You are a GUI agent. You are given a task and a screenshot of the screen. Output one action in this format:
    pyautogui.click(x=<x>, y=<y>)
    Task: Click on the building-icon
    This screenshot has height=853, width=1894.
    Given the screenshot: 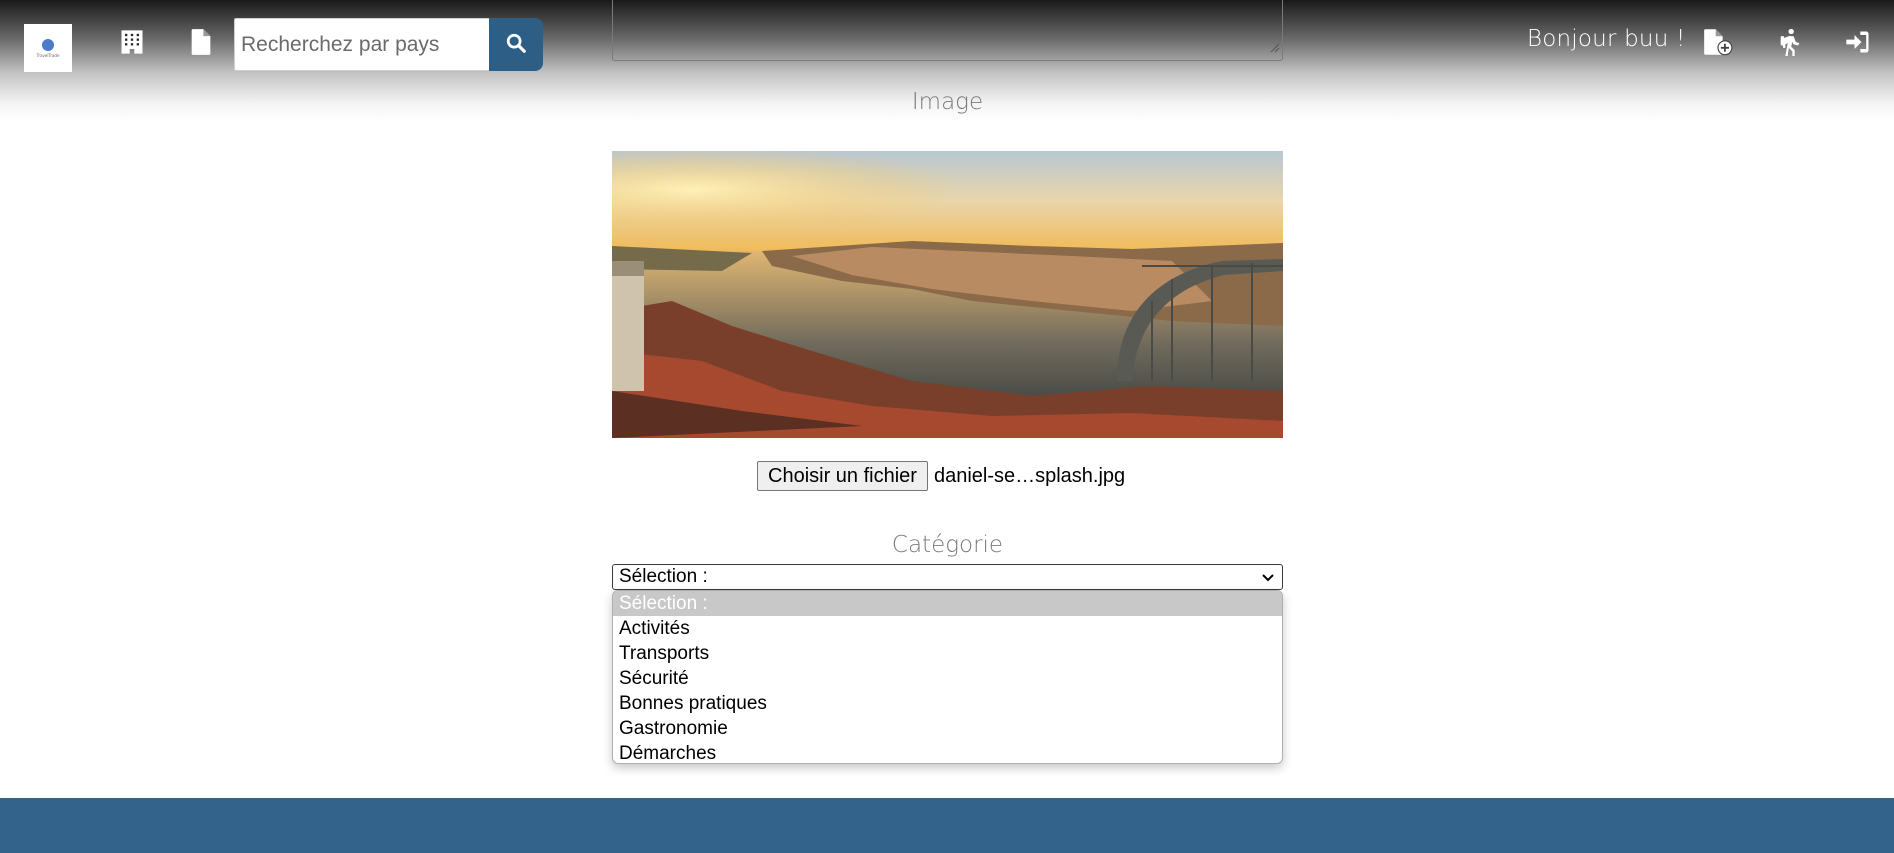 What is the action you would take?
    pyautogui.click(x=132, y=42)
    